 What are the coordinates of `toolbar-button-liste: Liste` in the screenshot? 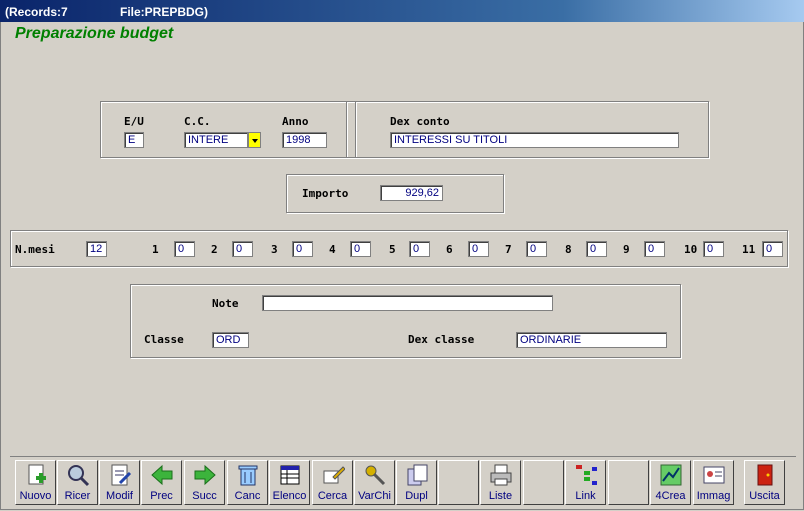 It's located at (500, 482).